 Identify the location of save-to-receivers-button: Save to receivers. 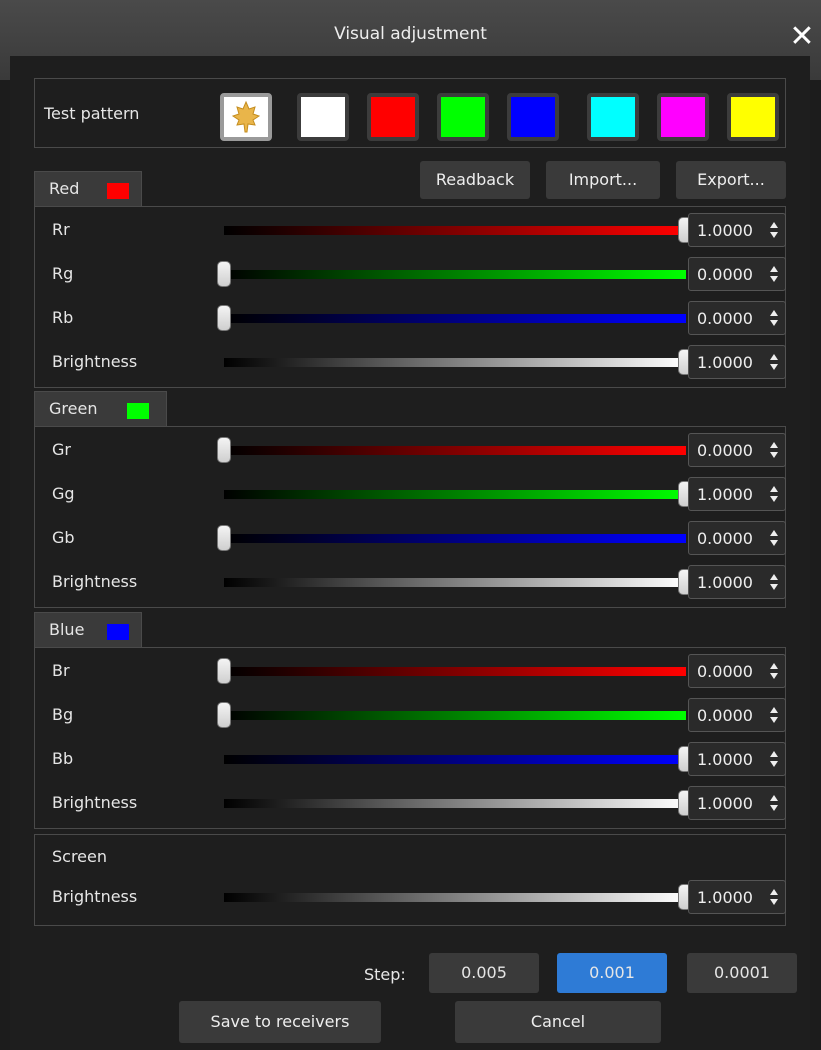
(280, 1022).